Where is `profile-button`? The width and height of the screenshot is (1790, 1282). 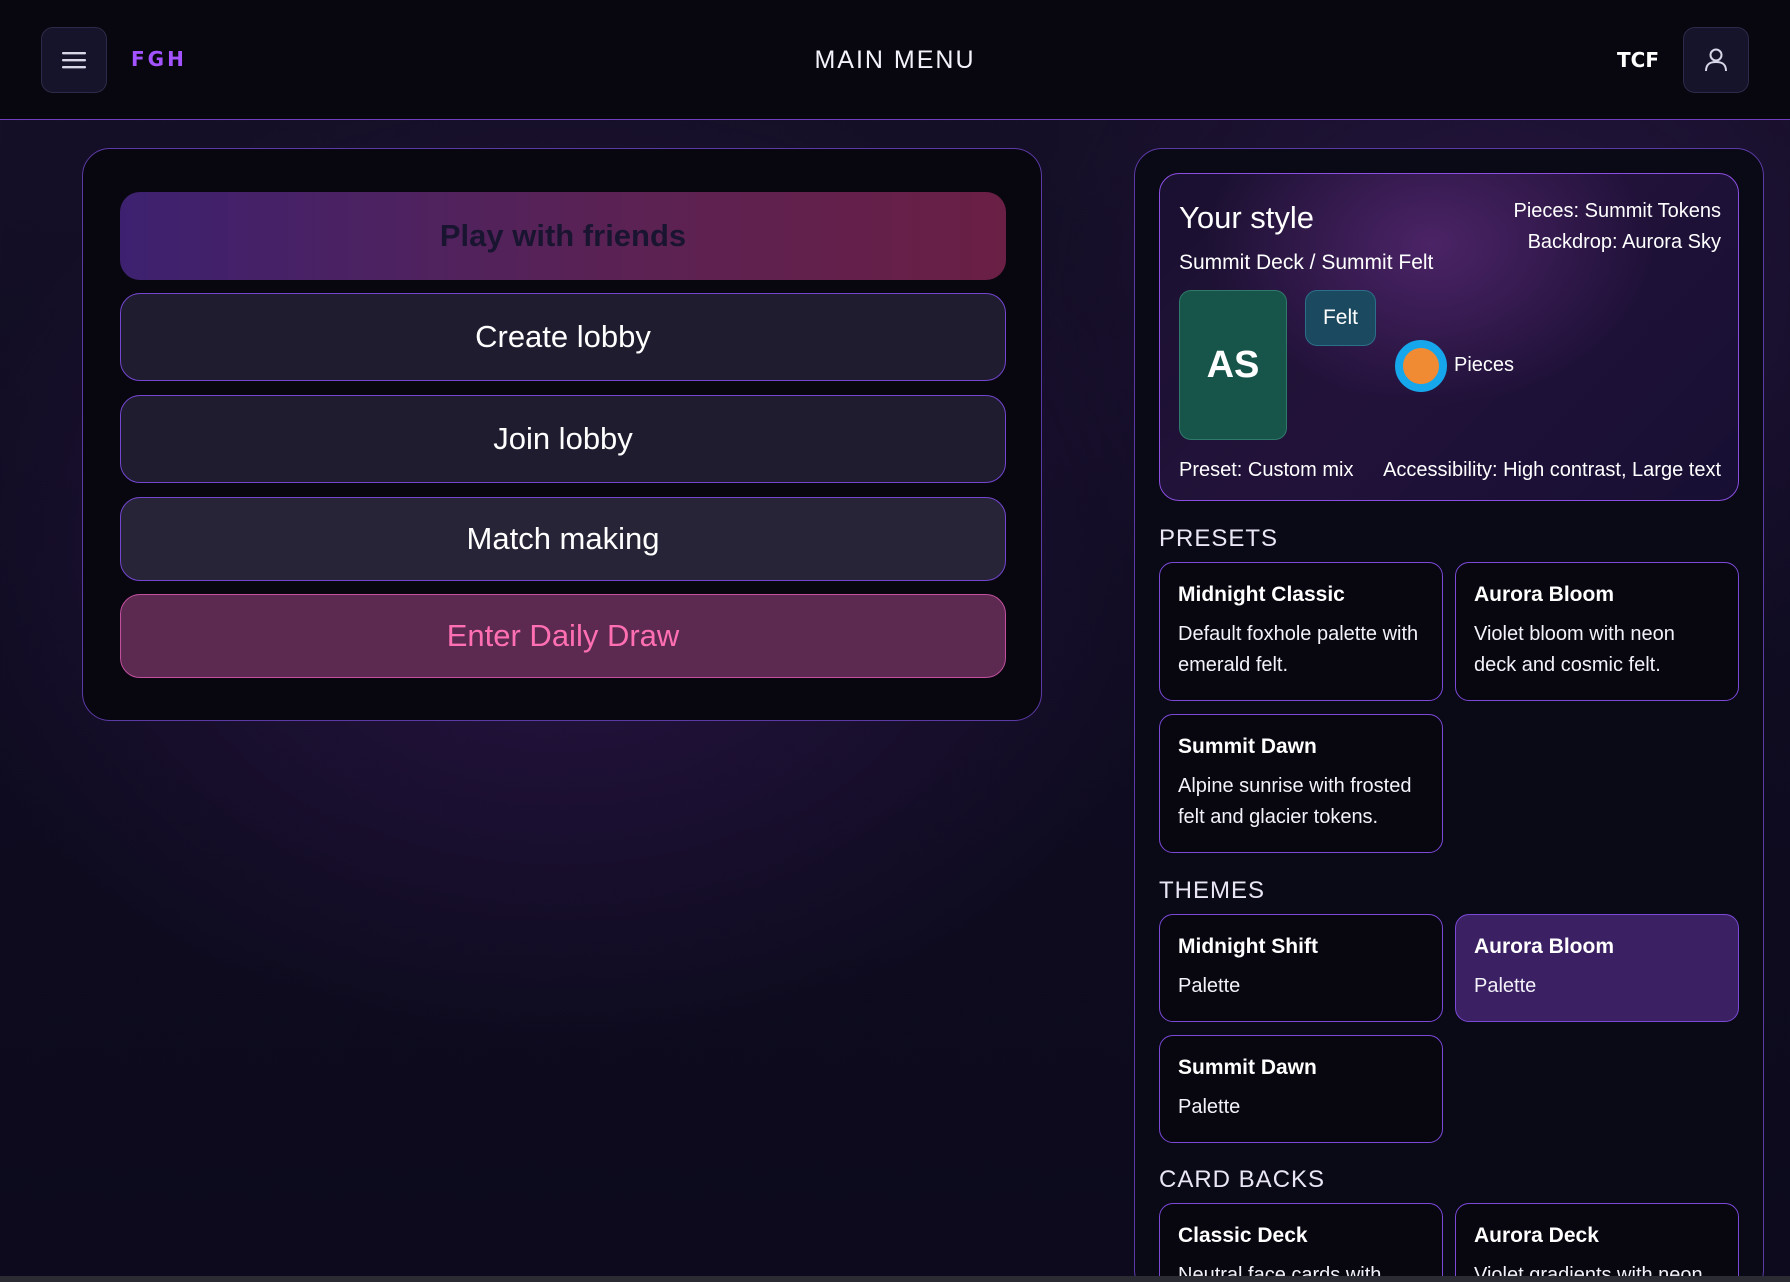
profile-button is located at coordinates (1716, 60).